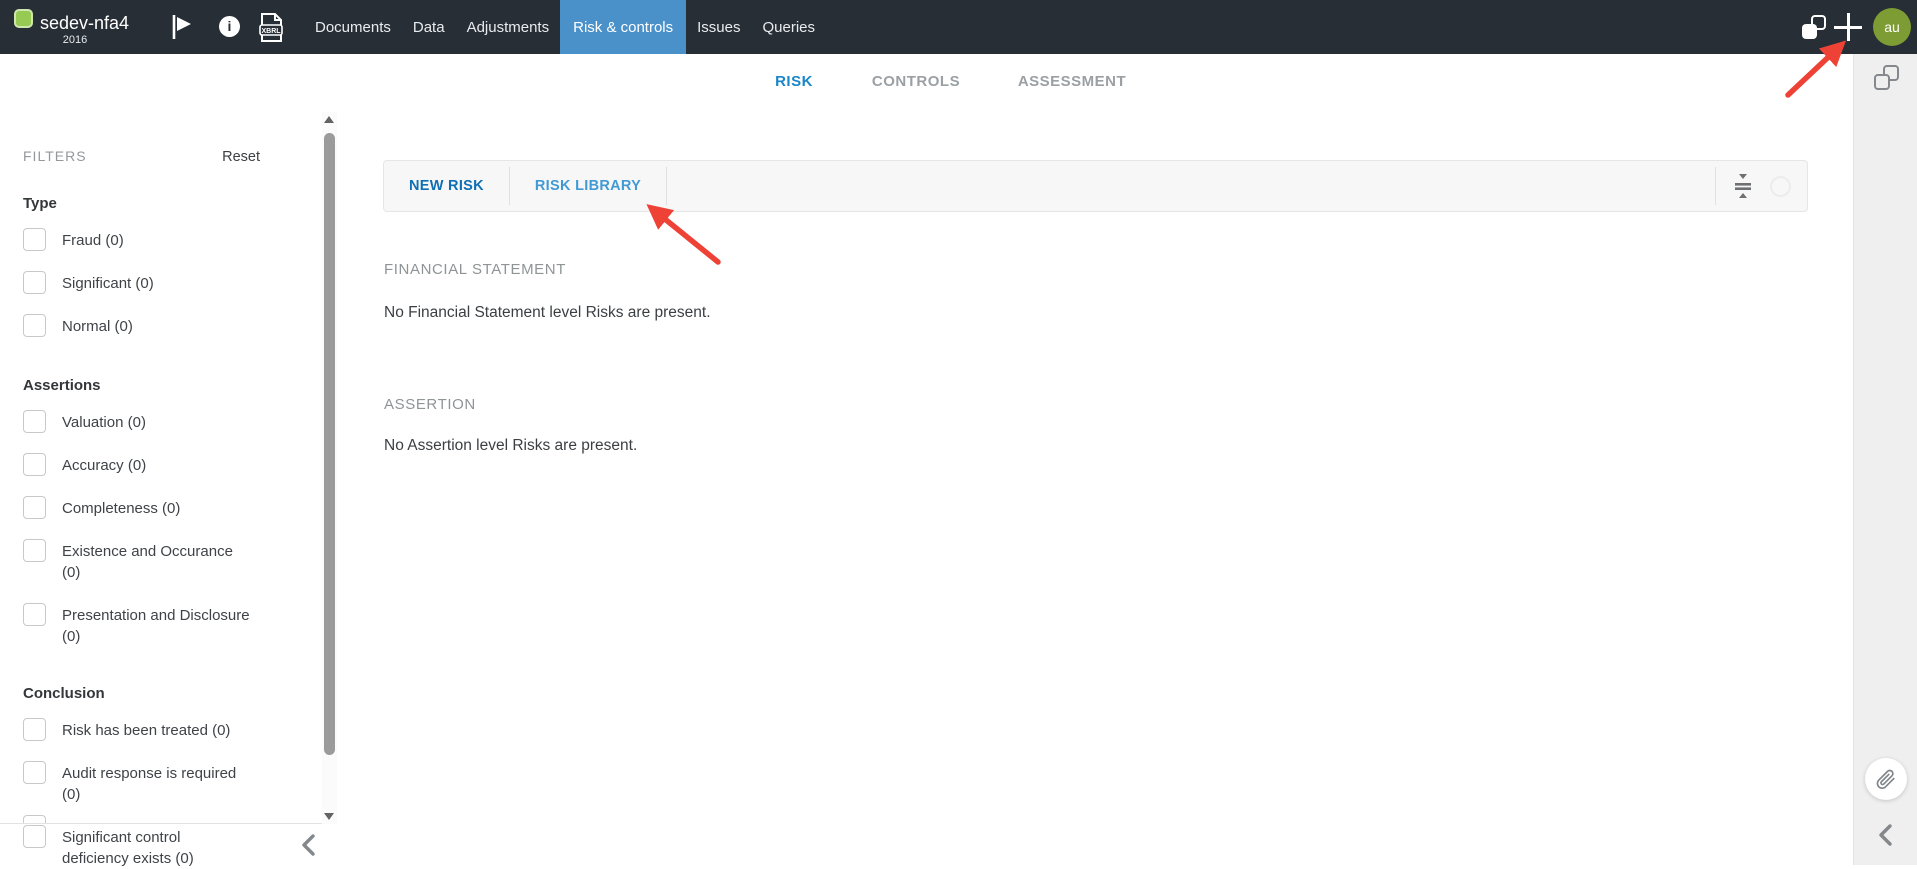 Image resolution: width=1917 pixels, height=869 pixels. Describe the element at coordinates (241, 157) in the screenshot. I see `filters-reset-button: Reset` at that location.